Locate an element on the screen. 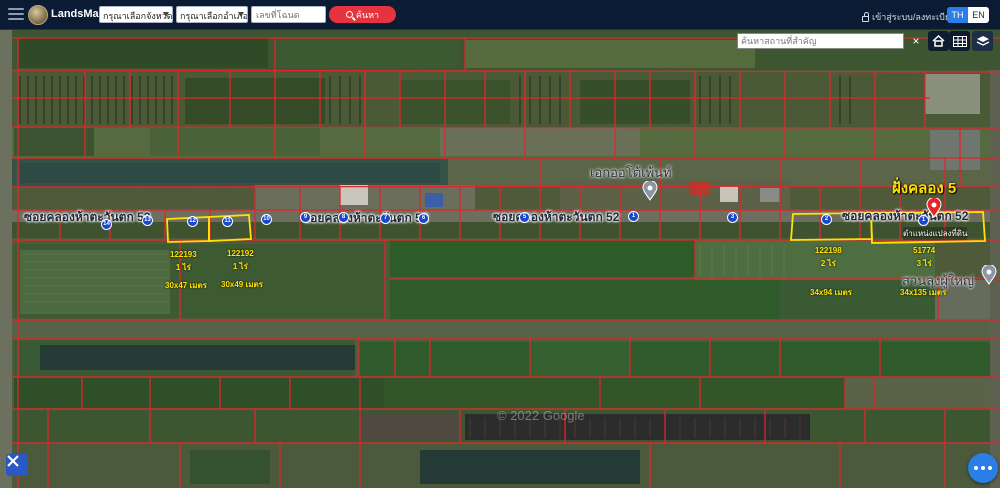 The image size is (1000, 488). parcel-marker: 5 is located at coordinates (524, 217).